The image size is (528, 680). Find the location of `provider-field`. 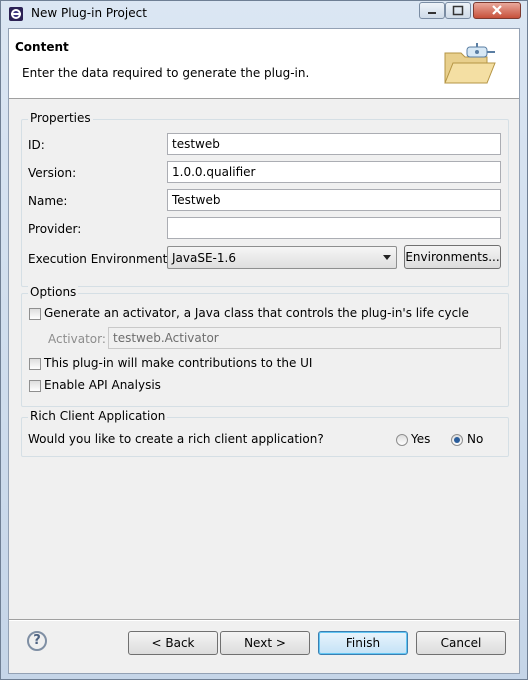

provider-field is located at coordinates (334, 228).